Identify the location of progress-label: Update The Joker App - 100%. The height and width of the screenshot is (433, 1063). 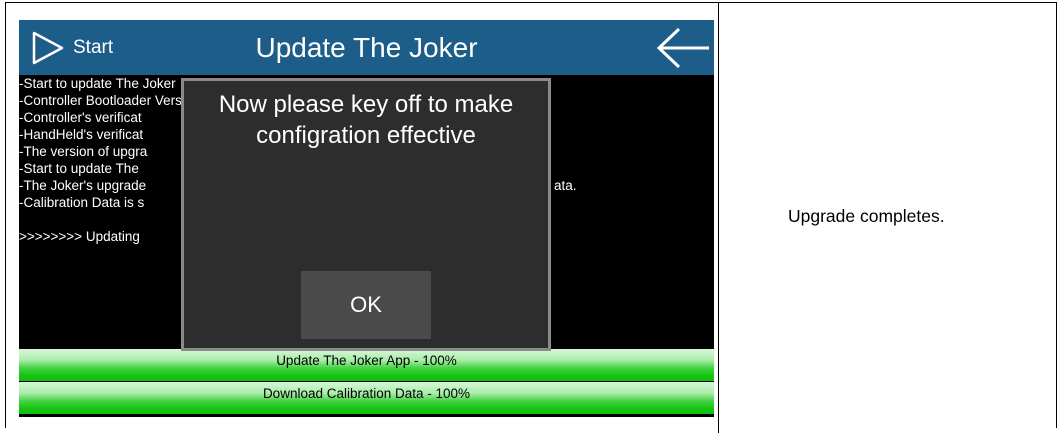
(366, 360).